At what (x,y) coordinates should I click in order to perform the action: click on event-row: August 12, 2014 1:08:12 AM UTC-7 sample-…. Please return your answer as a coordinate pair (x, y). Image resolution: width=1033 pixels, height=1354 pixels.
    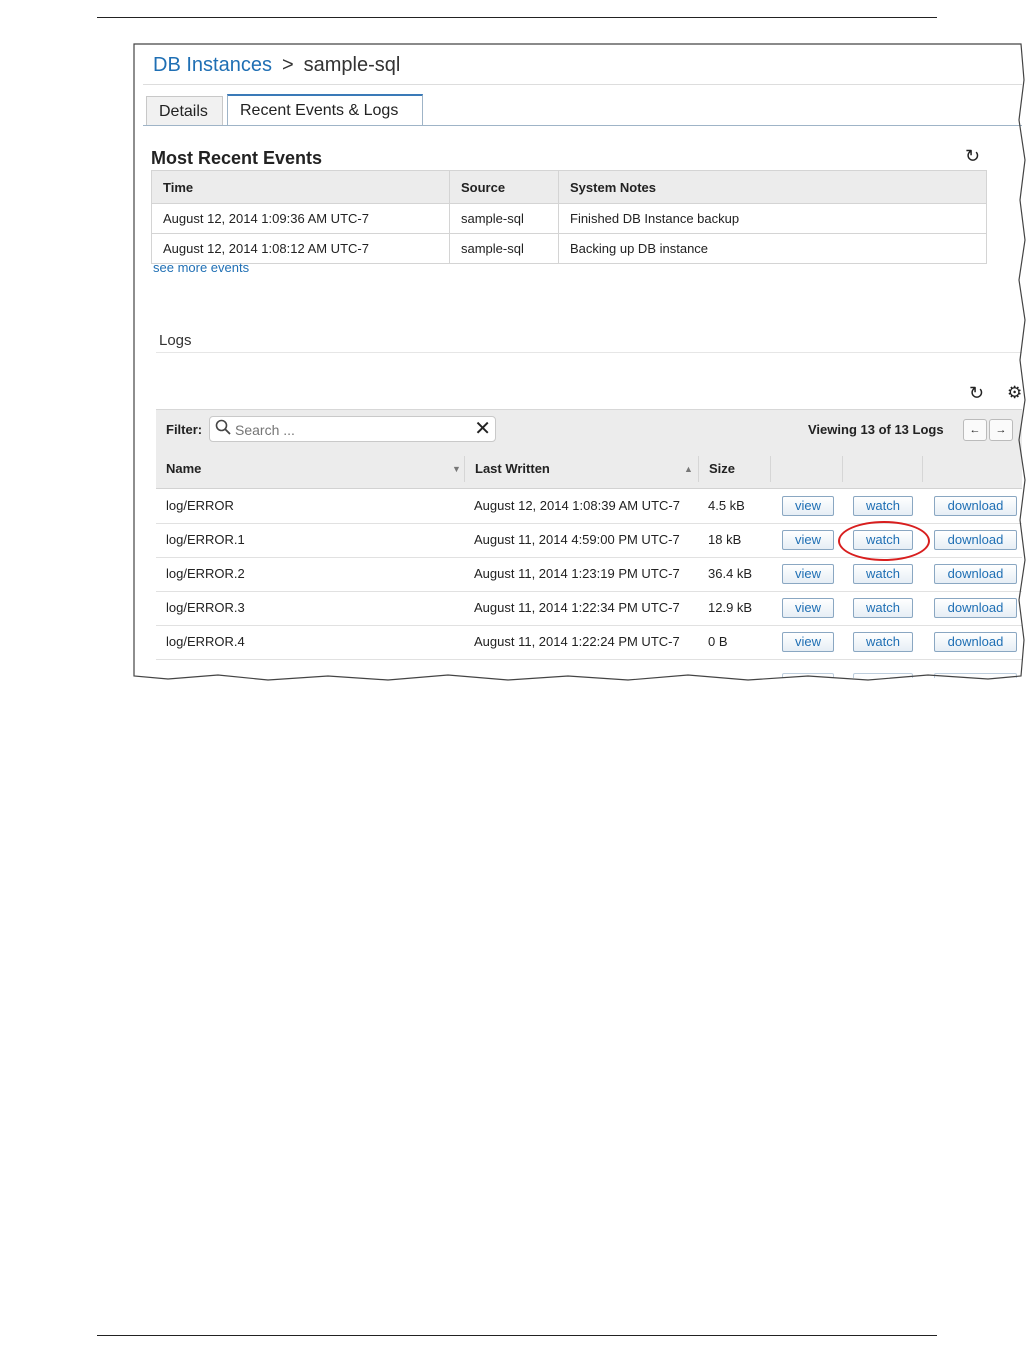
    Looking at the image, I should click on (569, 248).